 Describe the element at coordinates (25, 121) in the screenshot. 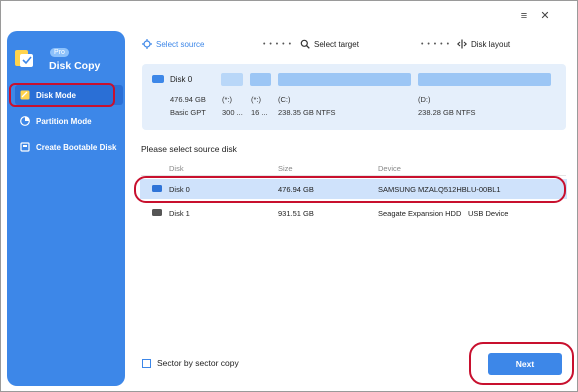

I see `partition-icon` at that location.